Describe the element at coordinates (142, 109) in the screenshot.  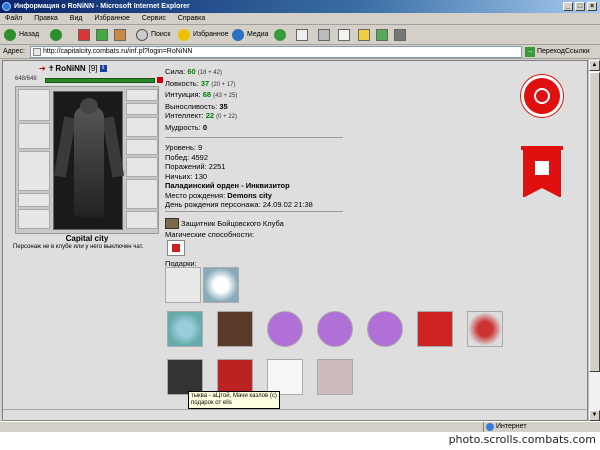
I see `amulet-slot` at that location.